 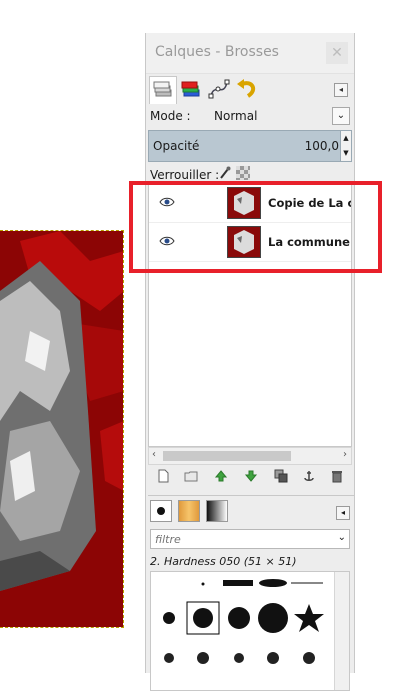 What do you see at coordinates (225, 173) in the screenshot?
I see `lock-pixels-icon` at bounding box center [225, 173].